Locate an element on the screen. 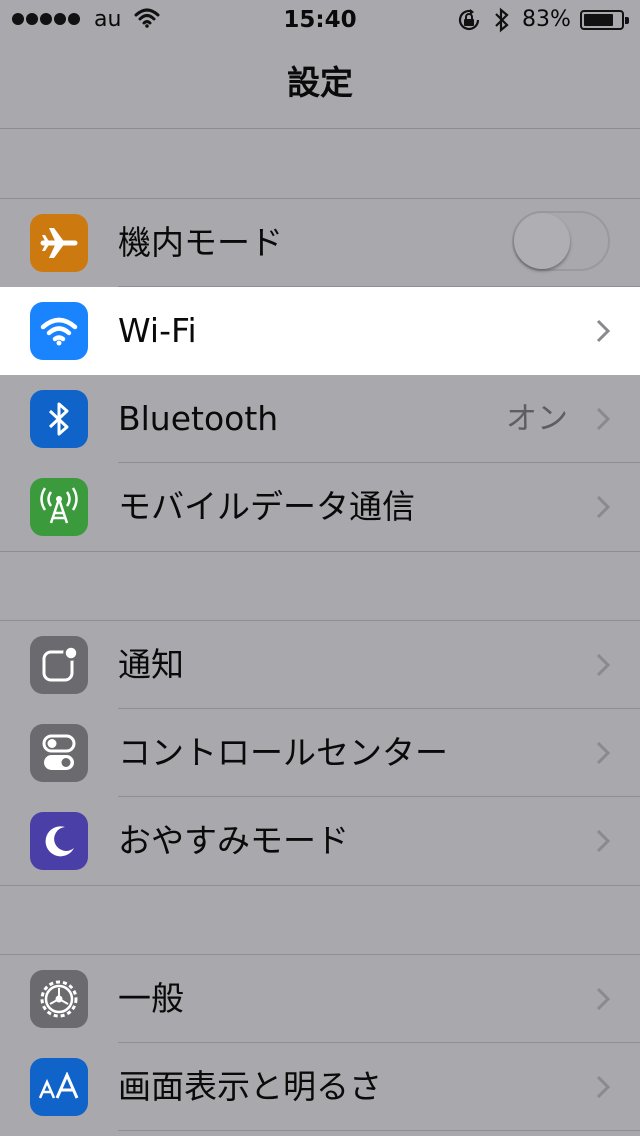 The image size is (640, 1136). bluetooth-status-value: オン is located at coordinates (537, 419).